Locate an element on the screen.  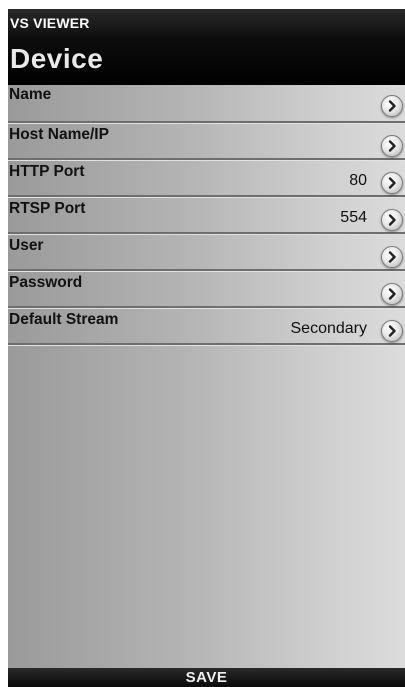
setting-value: Secondary is located at coordinates (329, 328).